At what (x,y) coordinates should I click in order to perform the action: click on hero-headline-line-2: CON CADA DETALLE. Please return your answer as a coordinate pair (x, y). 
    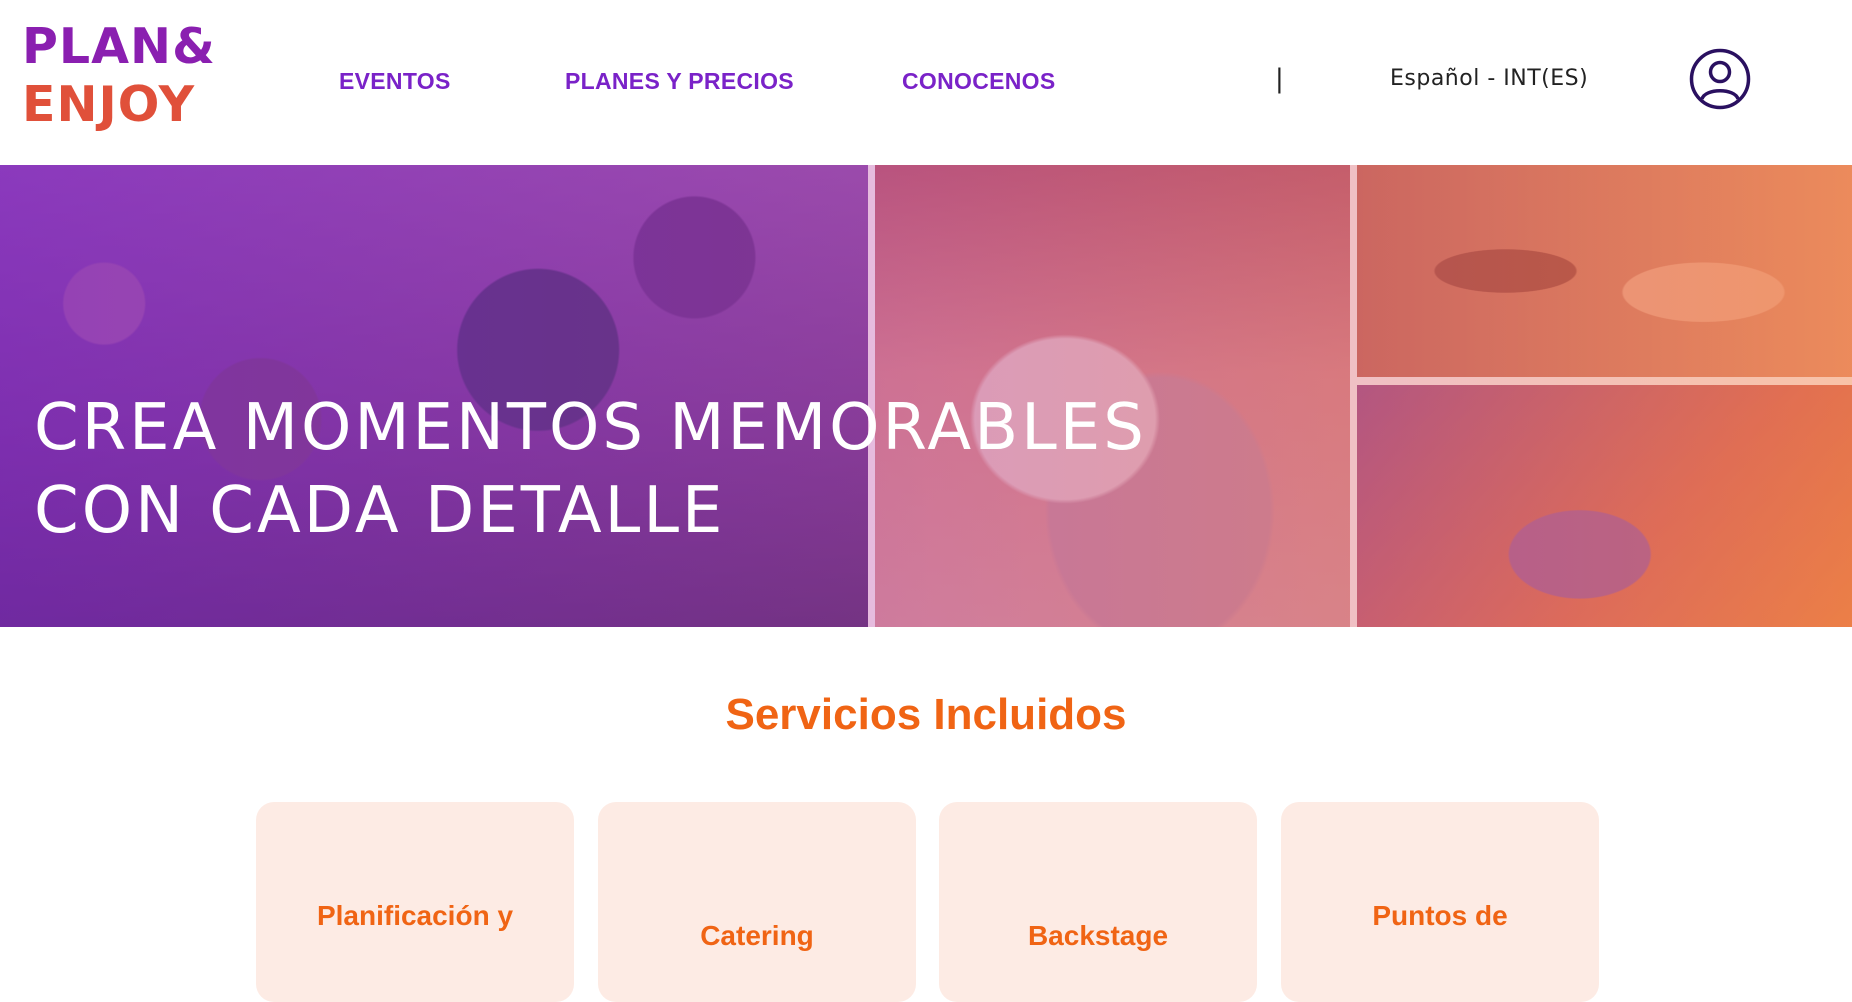
    Looking at the image, I should click on (380, 511).